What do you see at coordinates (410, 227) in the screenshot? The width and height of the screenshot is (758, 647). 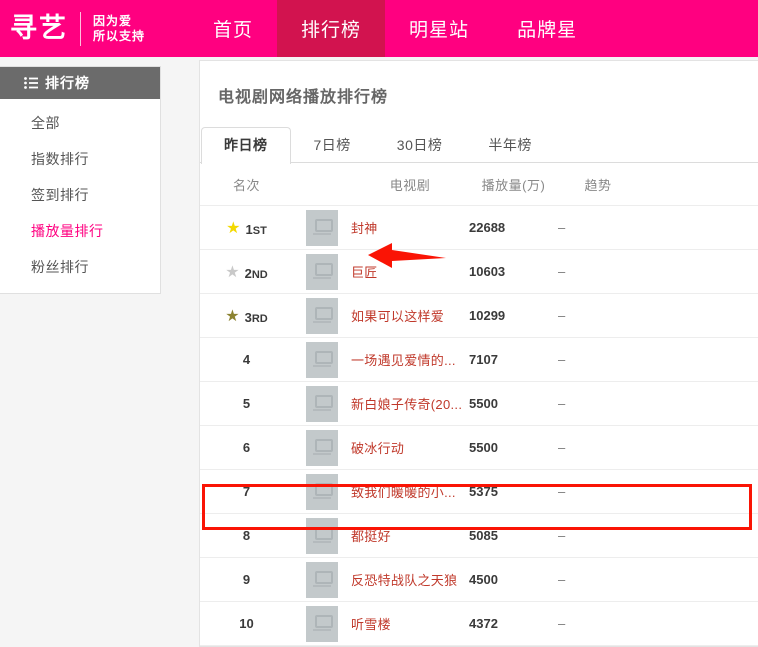 I see `cell-drama-name: 封神` at bounding box center [410, 227].